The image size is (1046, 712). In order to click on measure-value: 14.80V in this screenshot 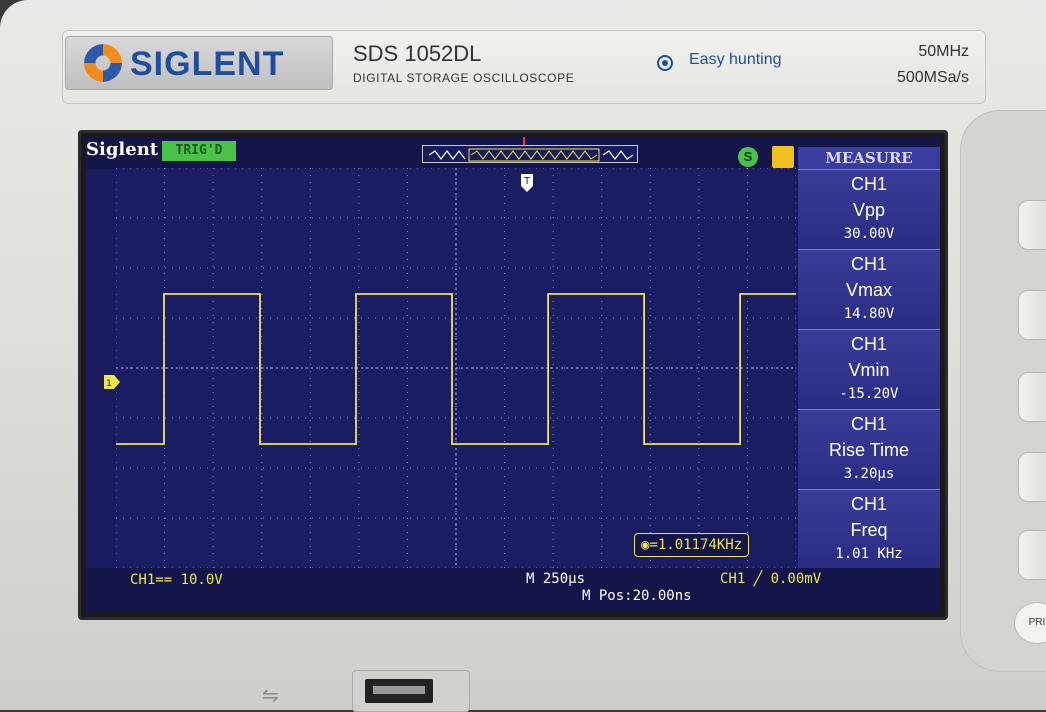, I will do `click(869, 314)`.